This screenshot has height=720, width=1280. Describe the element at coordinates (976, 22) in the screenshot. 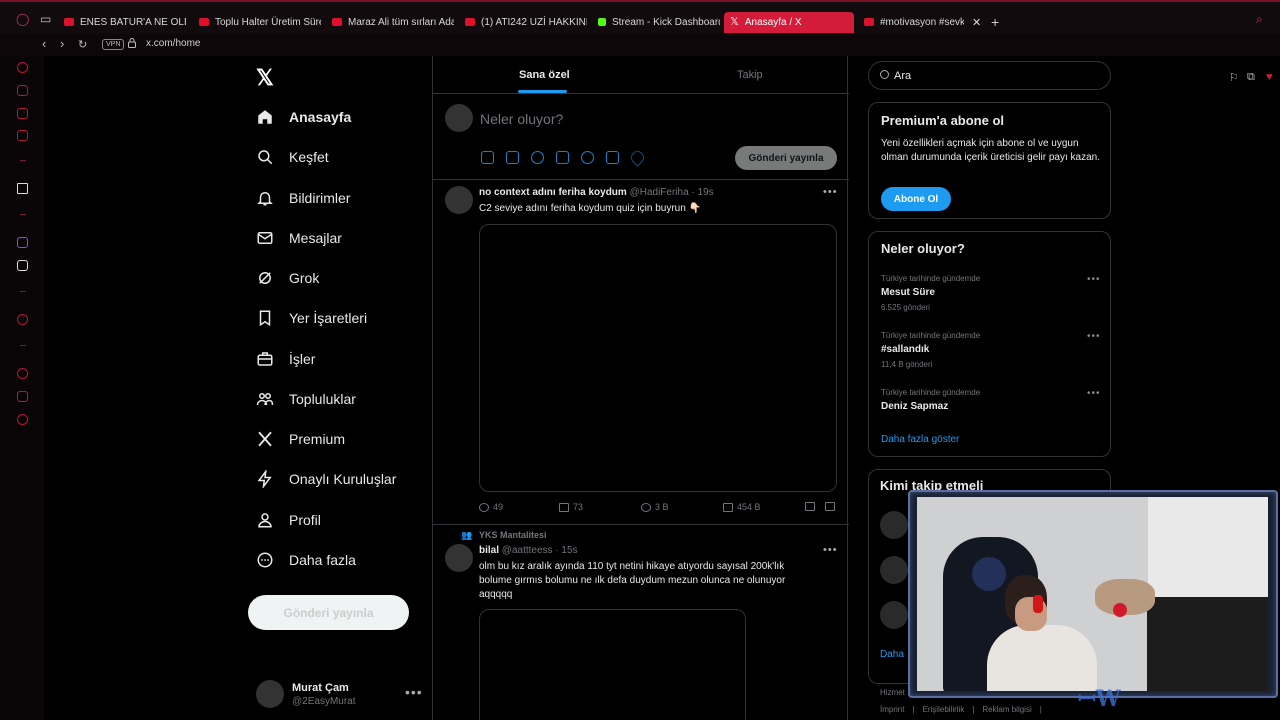

I see `close-tab-icon: ✕` at that location.